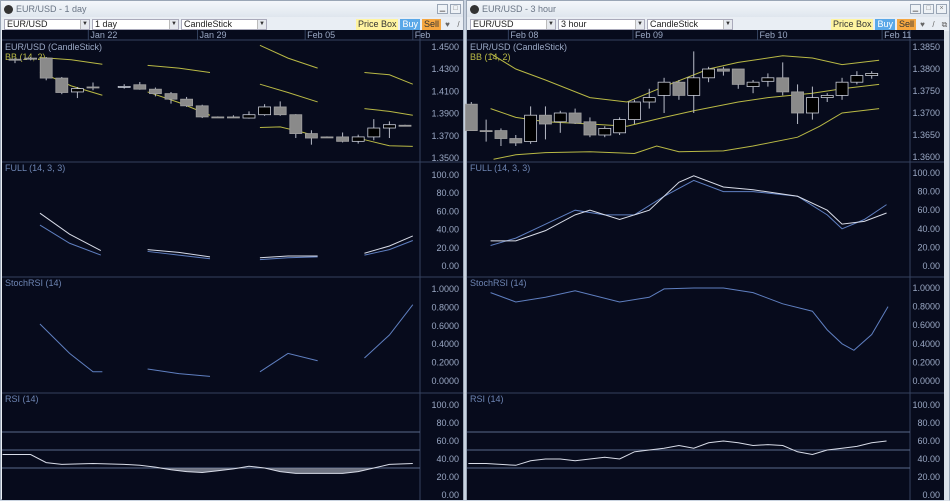  Describe the element at coordinates (445, 289) in the screenshot. I see `stochrsi-axis-tick: 1.0000` at that location.